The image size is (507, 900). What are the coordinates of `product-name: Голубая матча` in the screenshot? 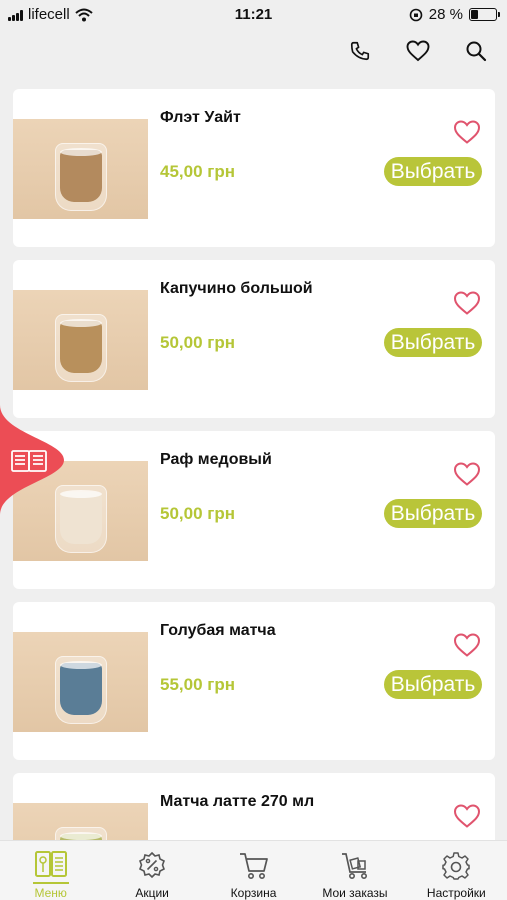 It's located at (218, 630).